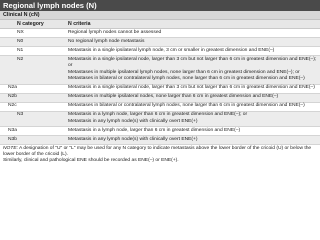 The height and width of the screenshot is (240, 320). What do you see at coordinates (10, 148) in the screenshot?
I see `note-label: NOTE:` at bounding box center [10, 148].